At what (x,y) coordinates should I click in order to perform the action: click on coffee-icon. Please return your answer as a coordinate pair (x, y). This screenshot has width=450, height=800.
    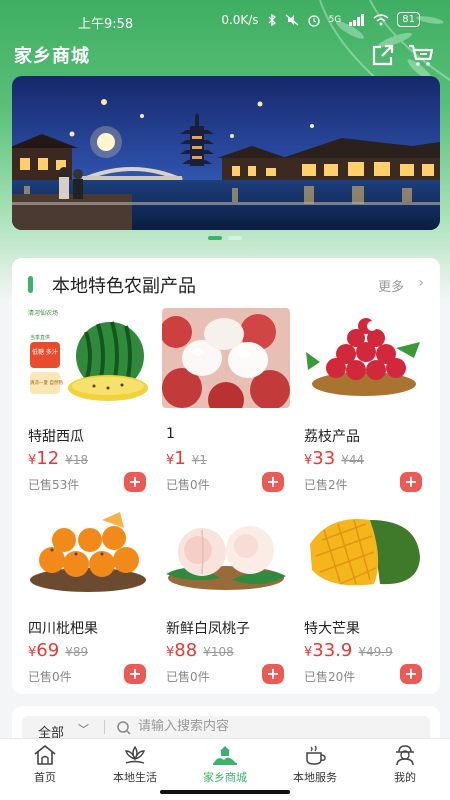
    Looking at the image, I should click on (316, 755).